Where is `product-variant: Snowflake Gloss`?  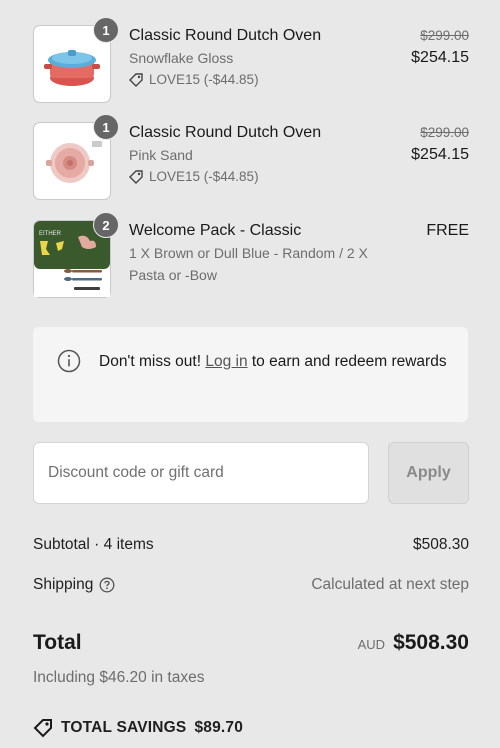
product-variant: Snowflake Gloss is located at coordinates (181, 58).